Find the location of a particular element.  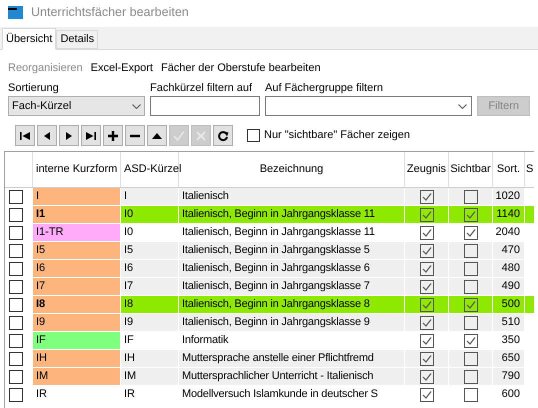

column-header: Sichtbar is located at coordinates (471, 169).